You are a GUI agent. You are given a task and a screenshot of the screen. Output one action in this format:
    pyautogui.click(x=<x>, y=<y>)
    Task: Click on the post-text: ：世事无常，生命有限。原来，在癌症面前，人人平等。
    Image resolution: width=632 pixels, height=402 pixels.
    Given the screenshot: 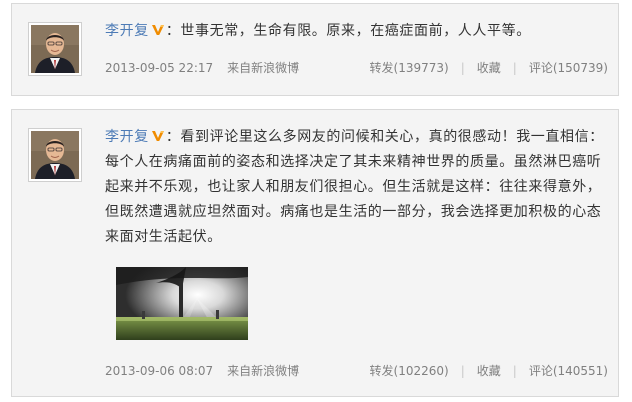 What is the action you would take?
    pyautogui.click(x=348, y=31)
    